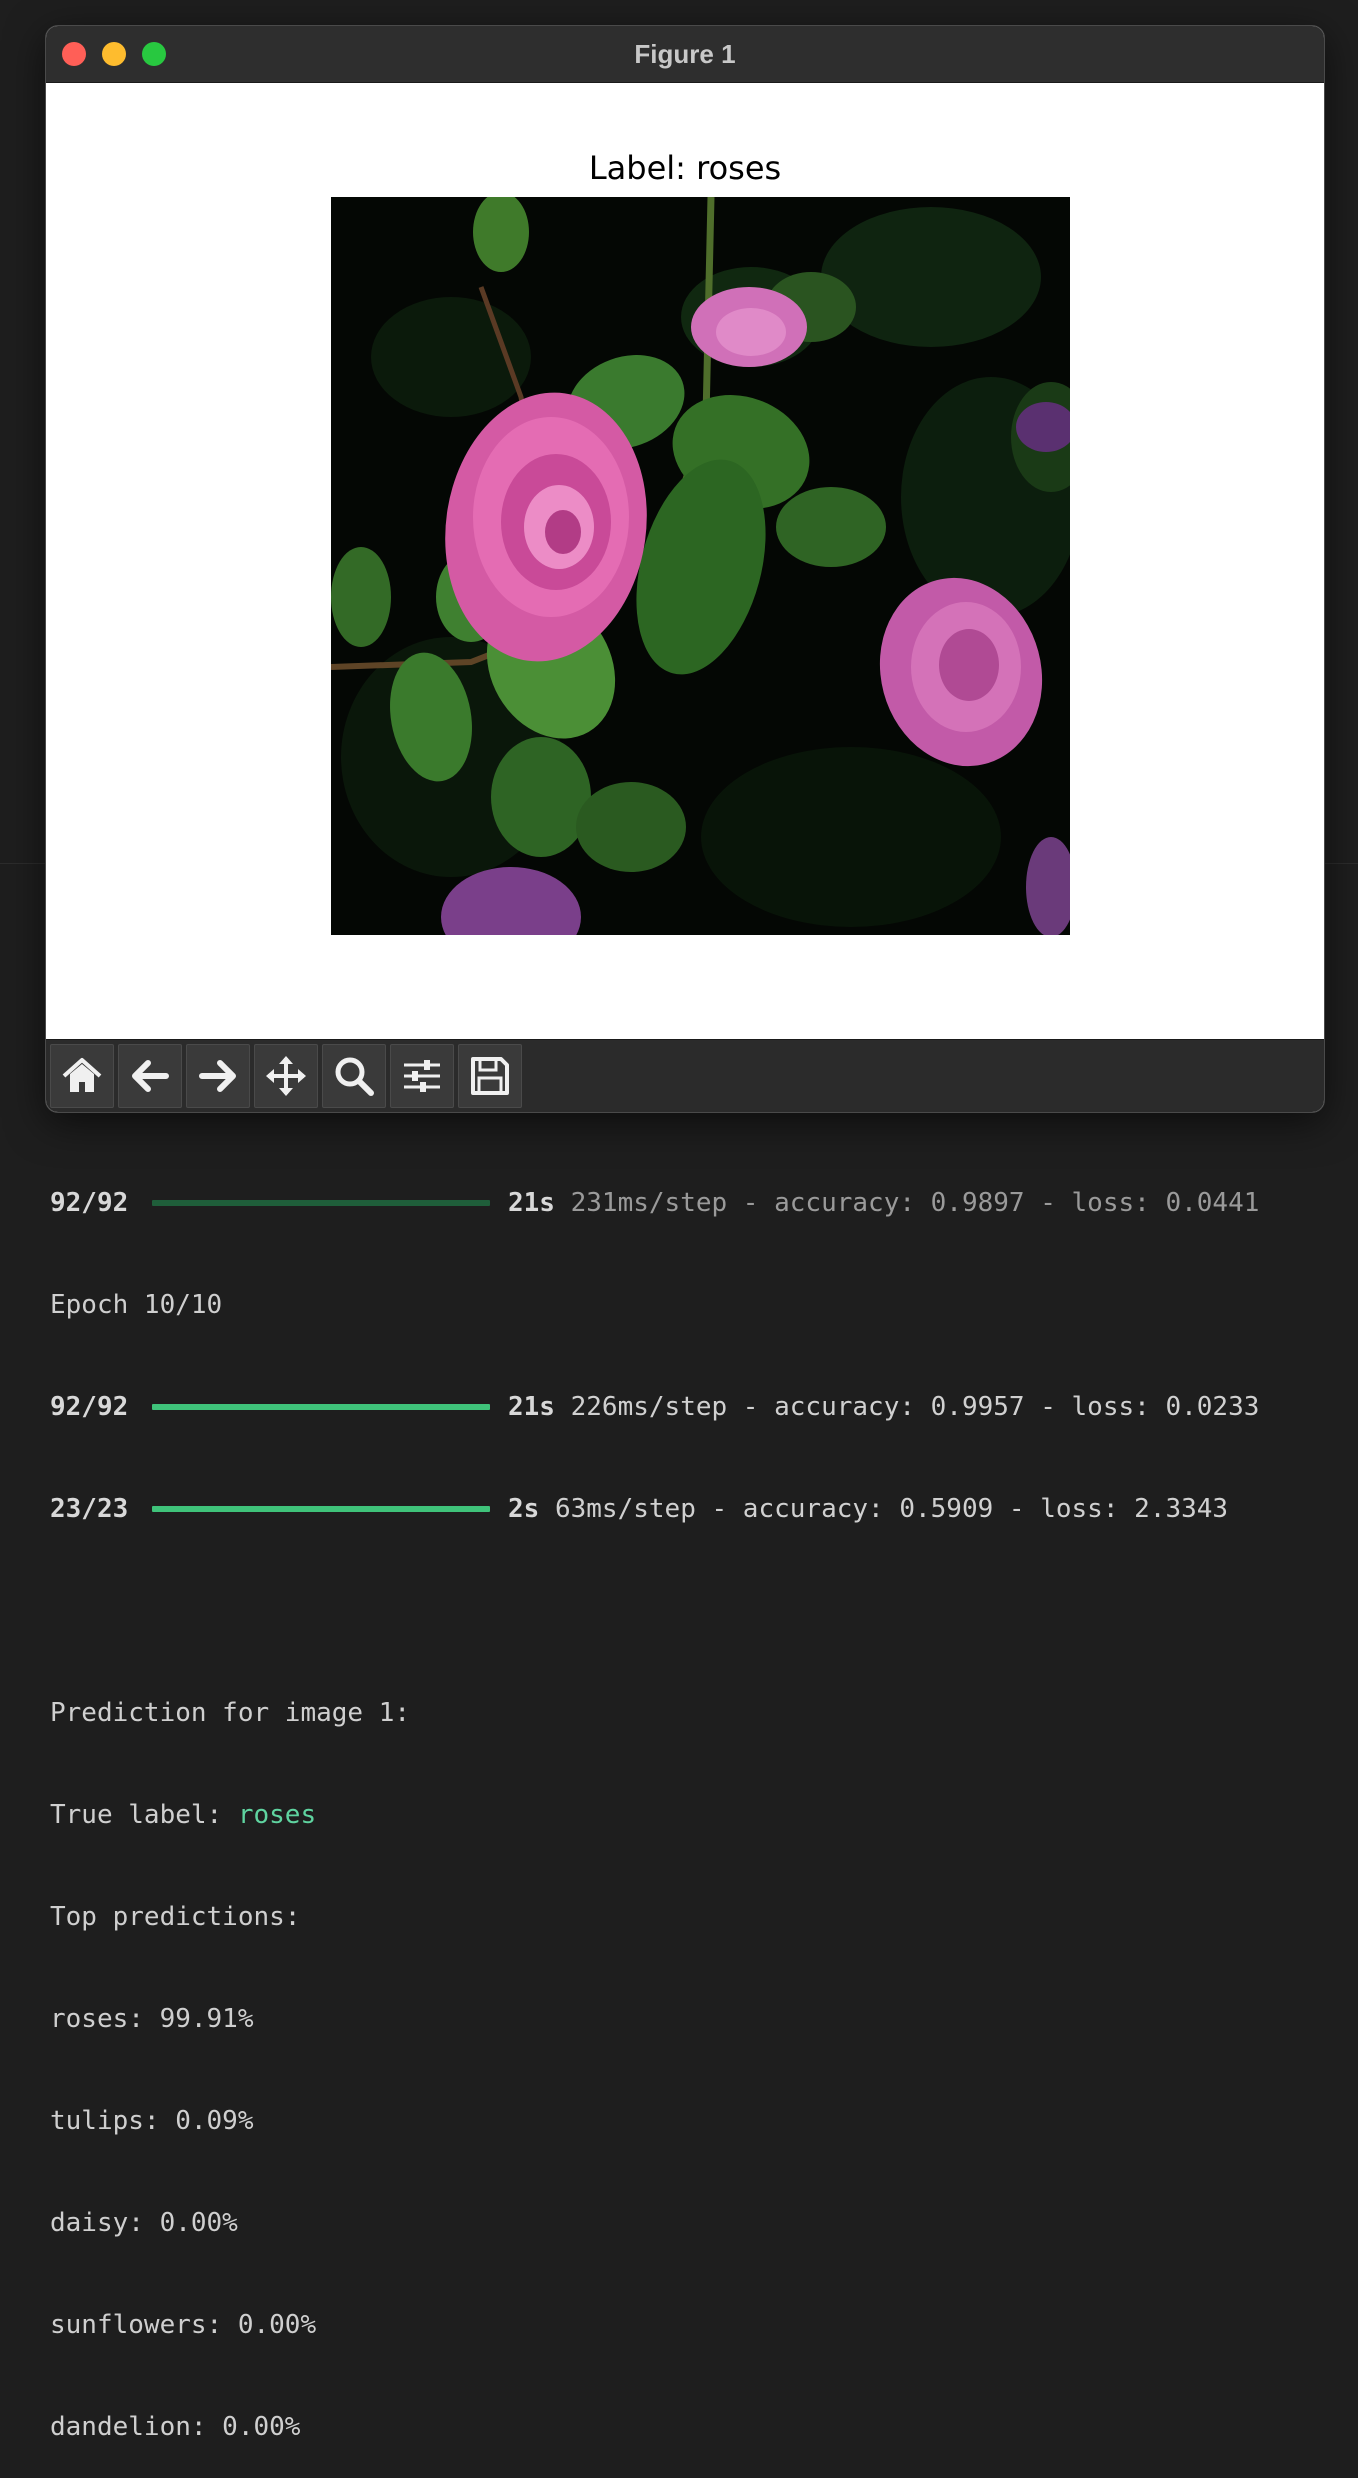 The image size is (1358, 2478). Describe the element at coordinates (144, 2223) in the screenshot. I see `prediction-item: daisy: 0.00%` at that location.